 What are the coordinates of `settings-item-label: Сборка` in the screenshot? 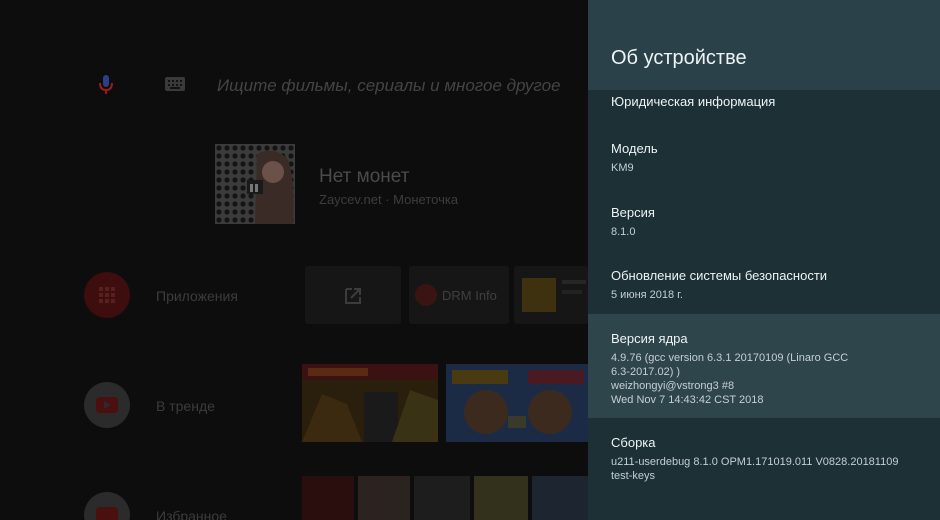 It's located at (633, 442).